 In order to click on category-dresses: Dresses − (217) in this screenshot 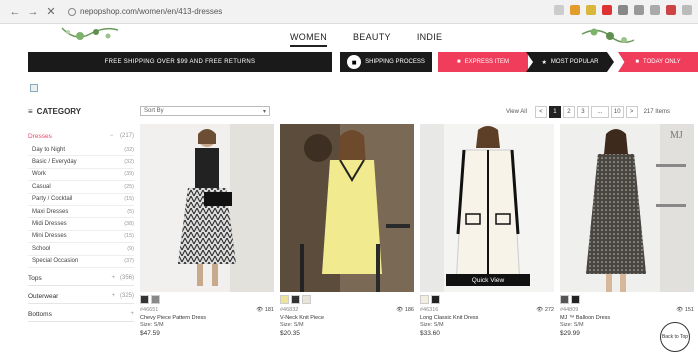, I will do `click(81, 136)`.